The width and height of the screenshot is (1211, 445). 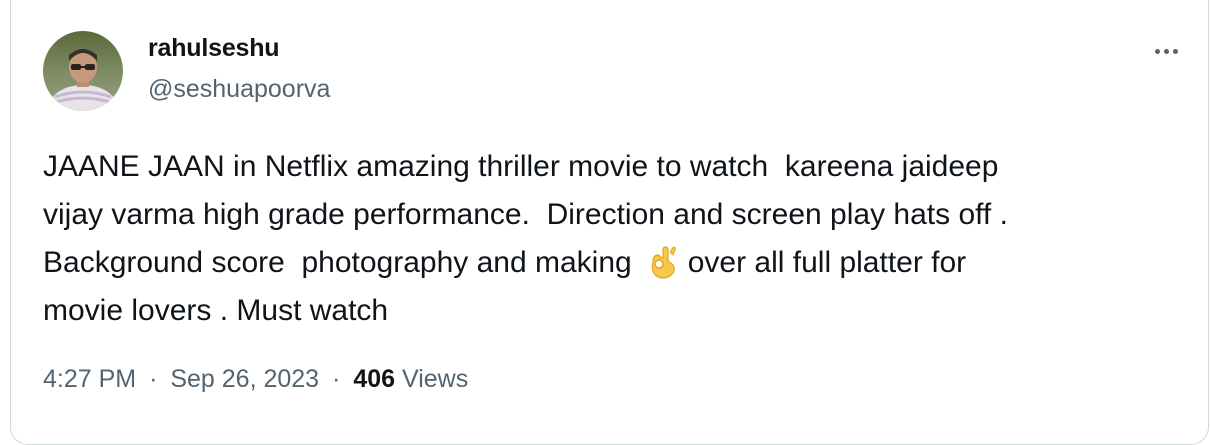 I want to click on avatar, so click(x=83, y=71).